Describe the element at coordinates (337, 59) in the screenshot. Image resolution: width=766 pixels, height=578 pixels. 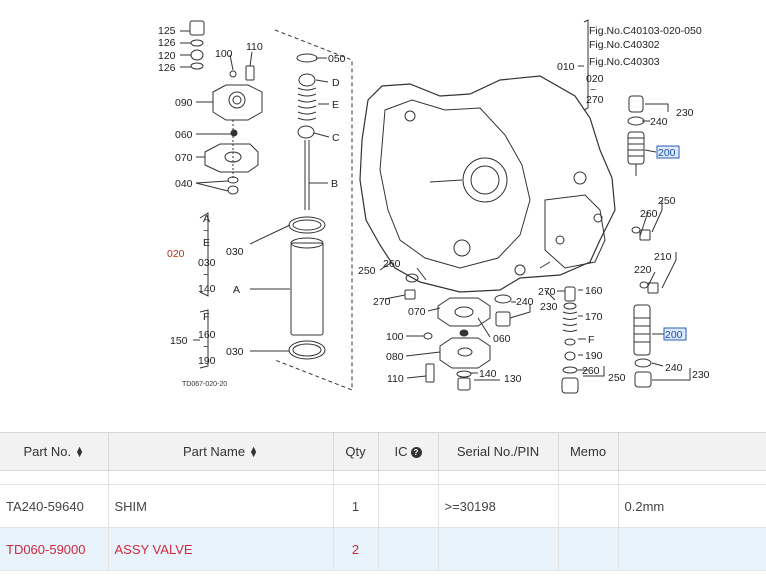
I see `callout-050: 050` at that location.